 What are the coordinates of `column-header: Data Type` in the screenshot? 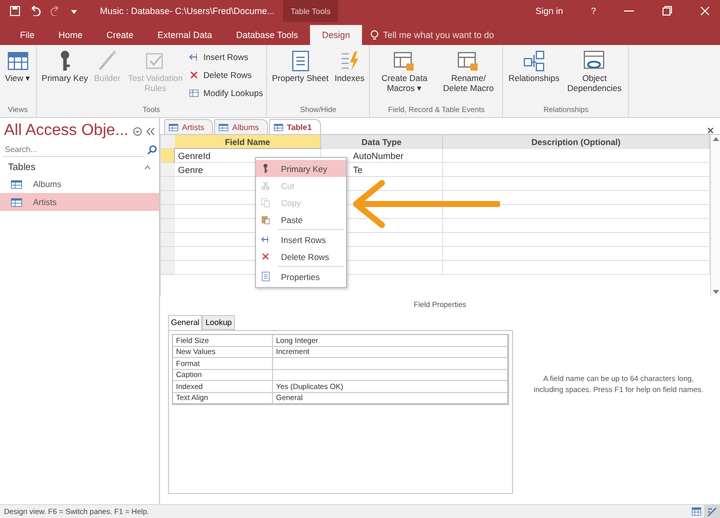 It's located at (382, 142).